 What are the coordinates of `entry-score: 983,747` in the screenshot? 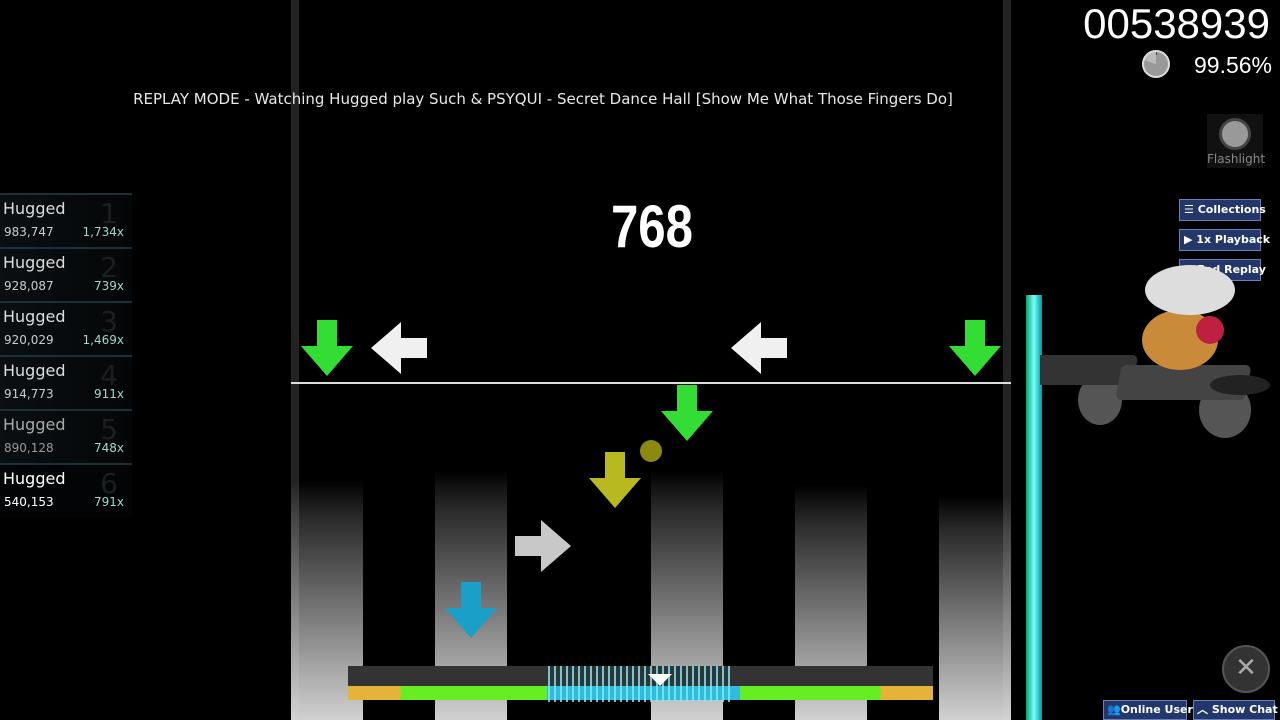 It's located at (29, 232).